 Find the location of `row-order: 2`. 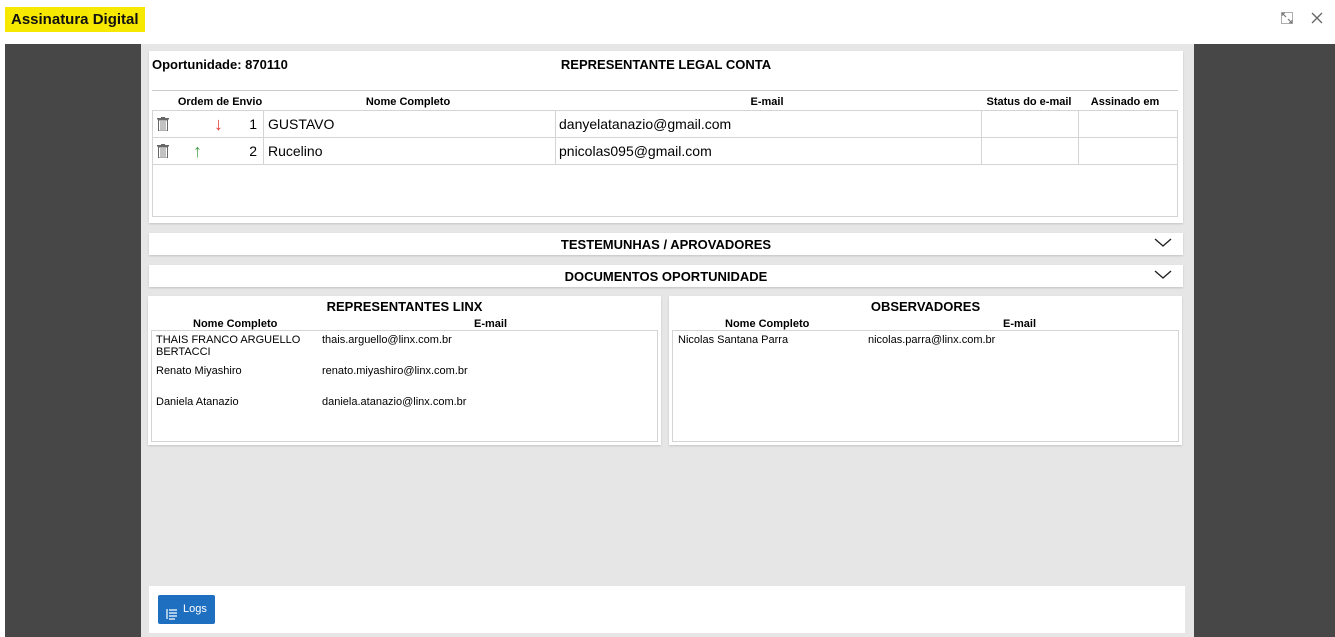

row-order: 2 is located at coordinates (253, 151).